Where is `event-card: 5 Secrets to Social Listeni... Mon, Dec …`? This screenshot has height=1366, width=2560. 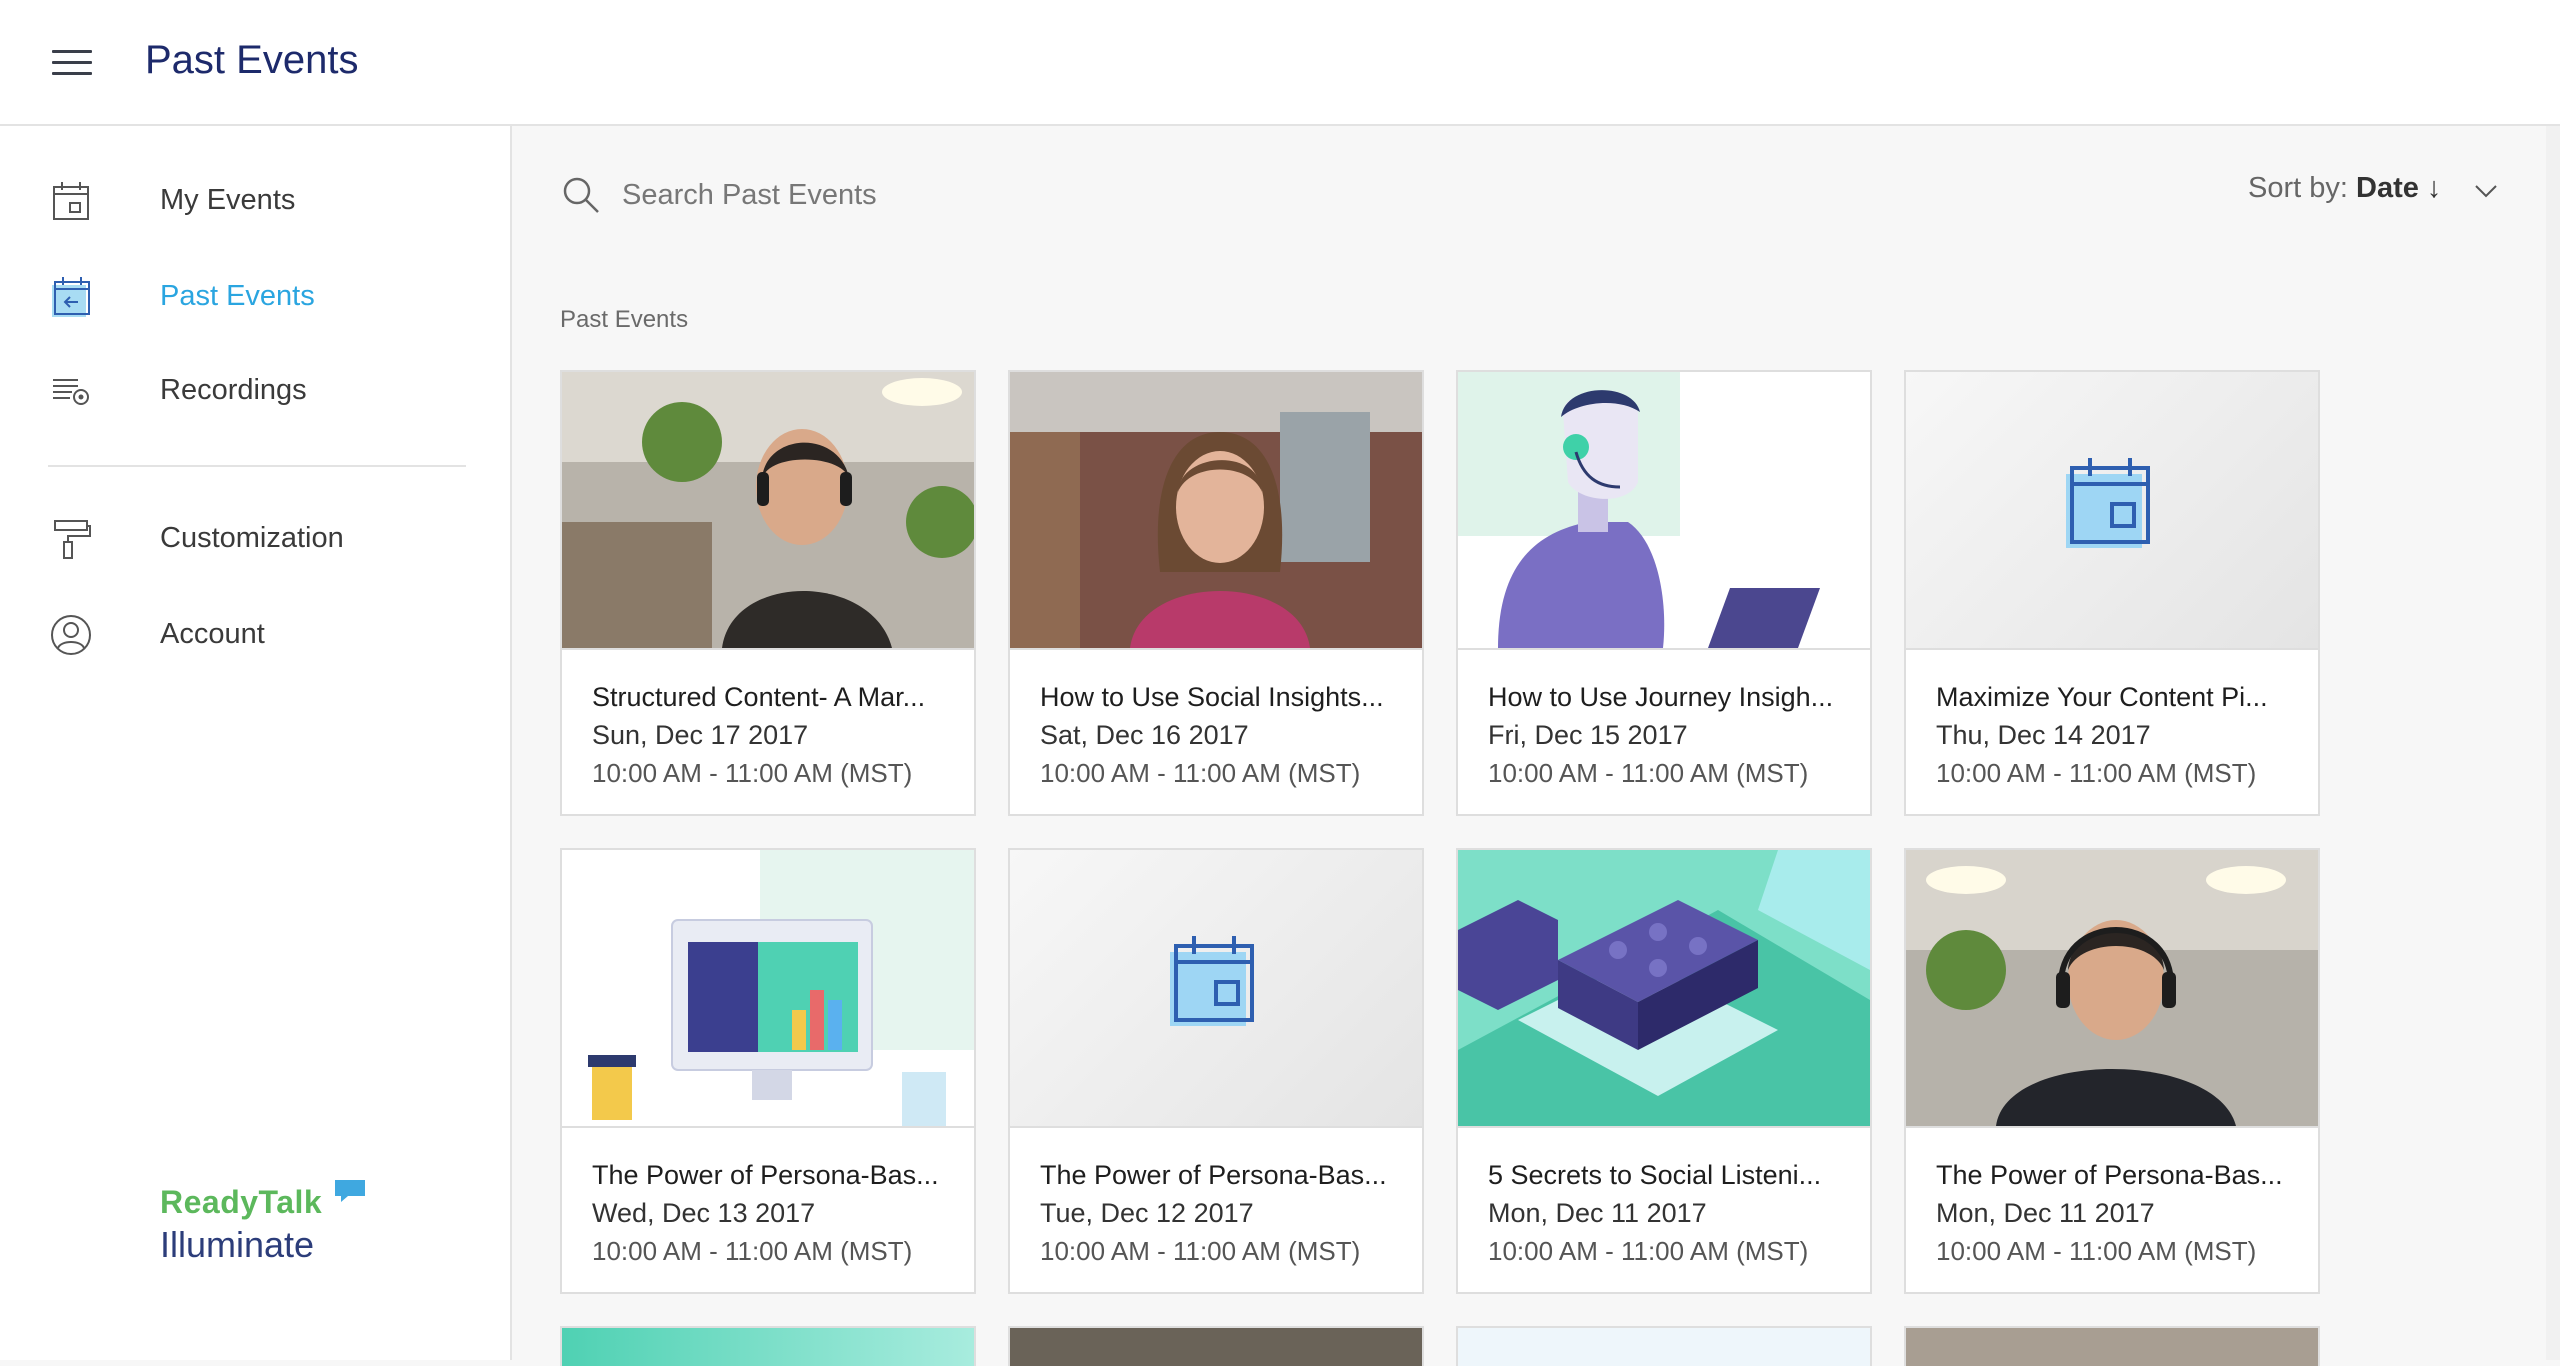 event-card: 5 Secrets to Social Listeni... Mon, Dec … is located at coordinates (1664, 1071).